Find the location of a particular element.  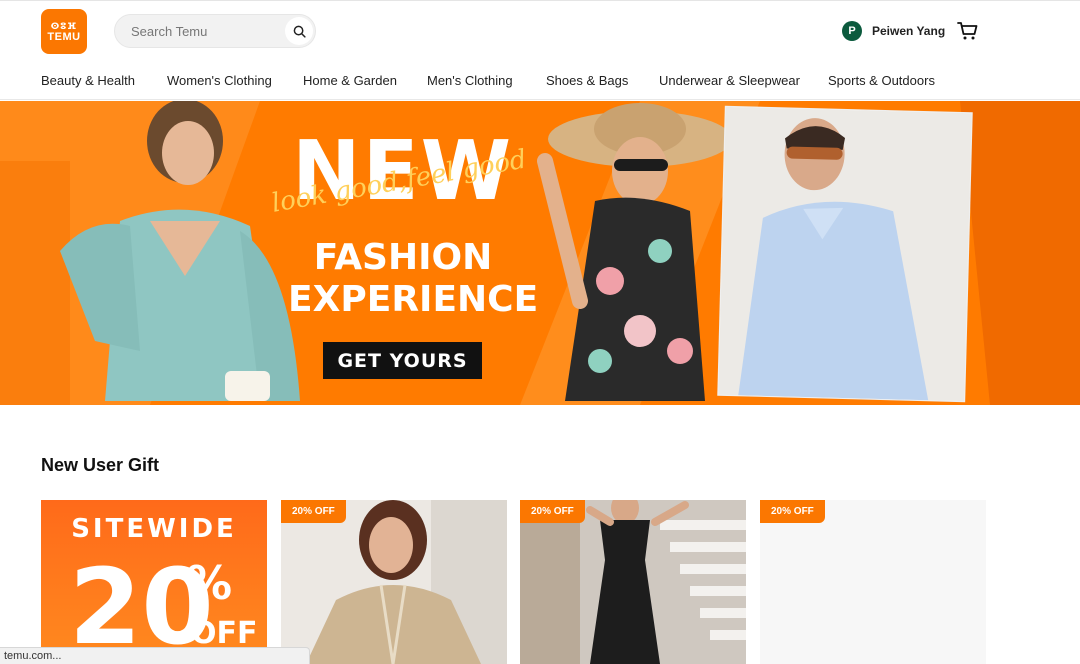

search-button is located at coordinates (299, 31).